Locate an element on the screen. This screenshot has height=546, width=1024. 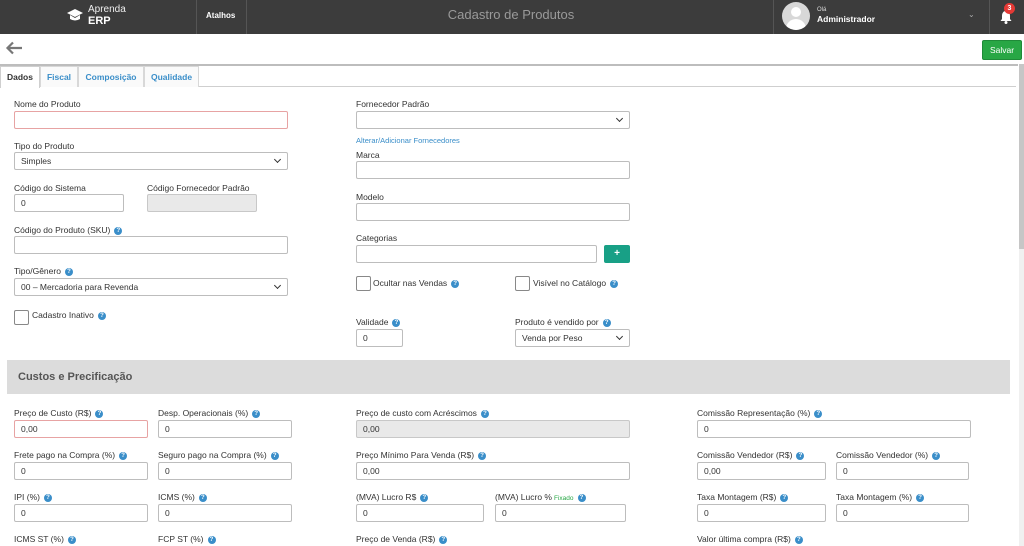
comissao-vendedor-pct-label: Comissão Vendedor (%)? is located at coordinates (888, 455).